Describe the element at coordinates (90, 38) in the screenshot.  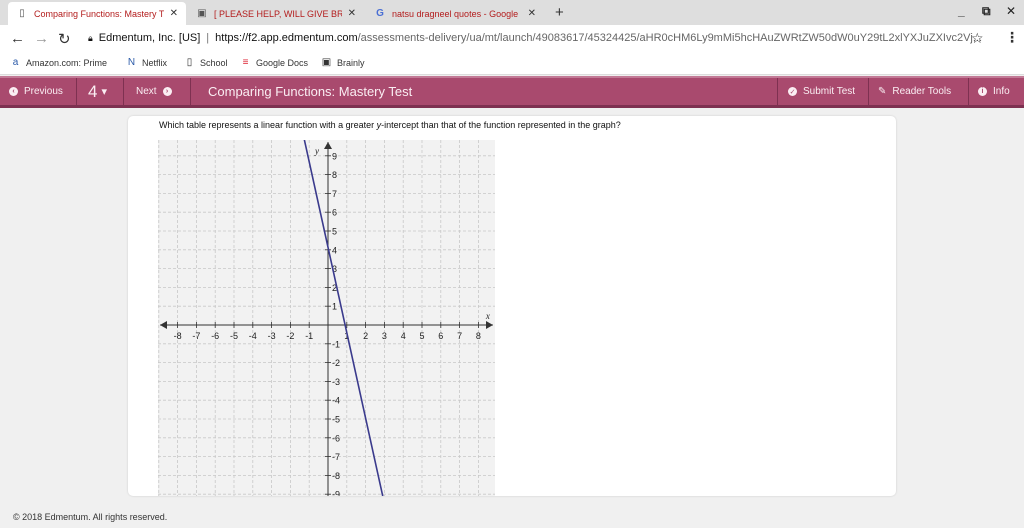
I see `lock-icon: 🔒︎` at that location.